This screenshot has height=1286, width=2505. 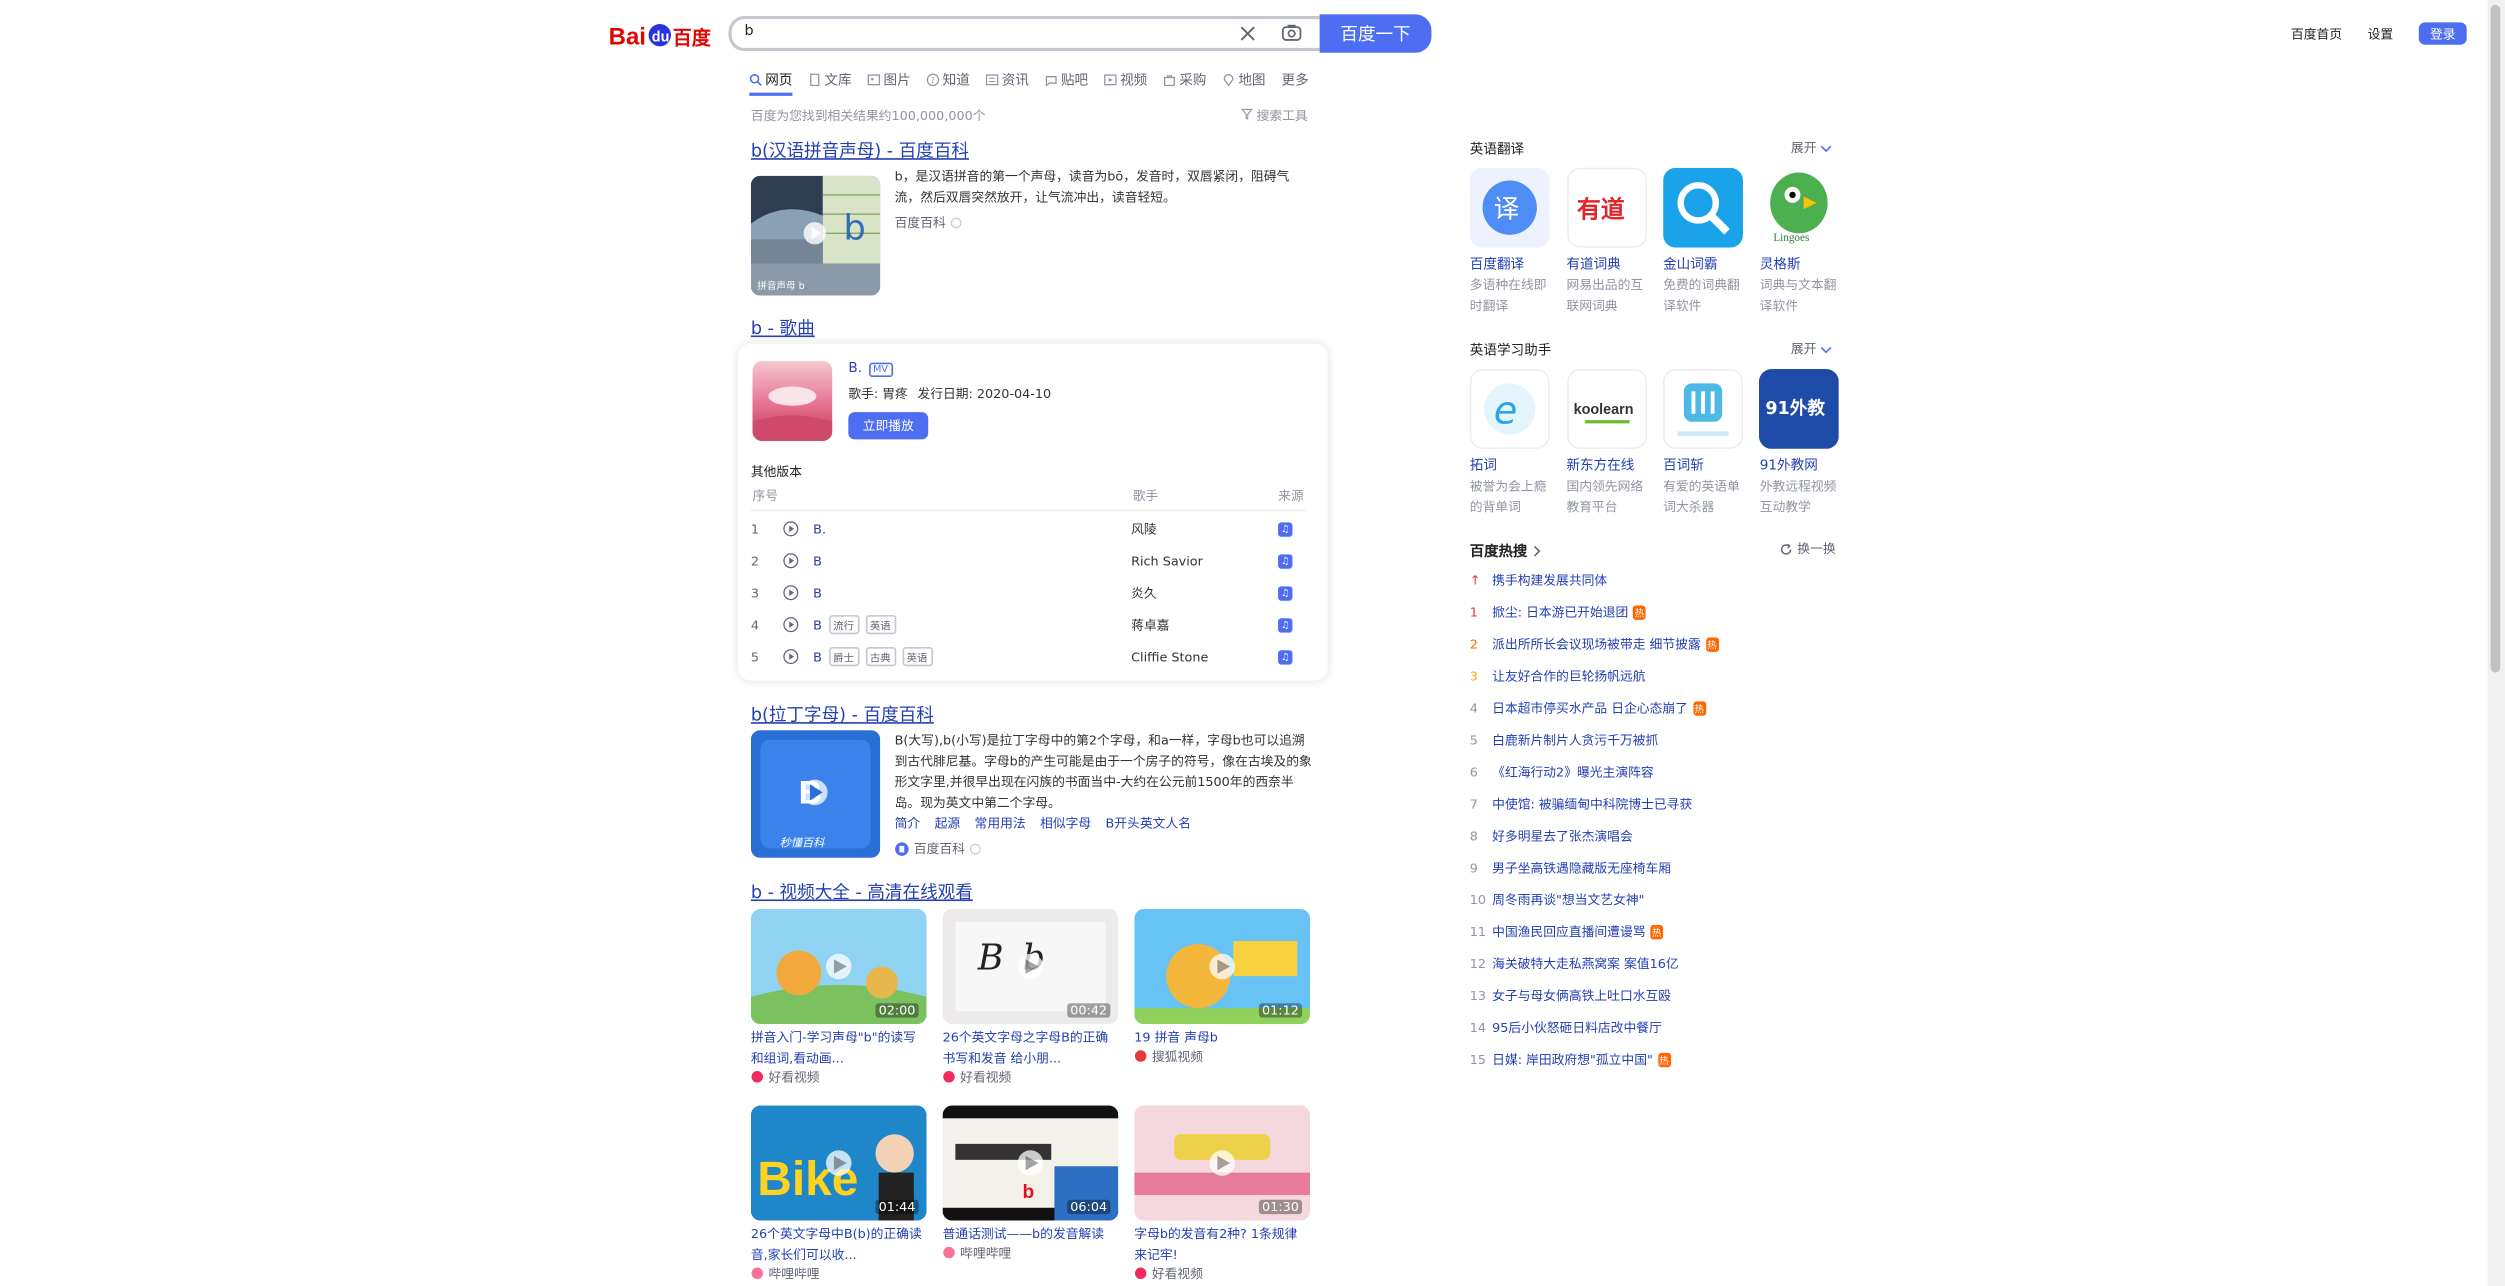 I want to click on hot-search-item: 14 95后小伙怒砸日料店改中餐厅, so click(x=1661, y=1027).